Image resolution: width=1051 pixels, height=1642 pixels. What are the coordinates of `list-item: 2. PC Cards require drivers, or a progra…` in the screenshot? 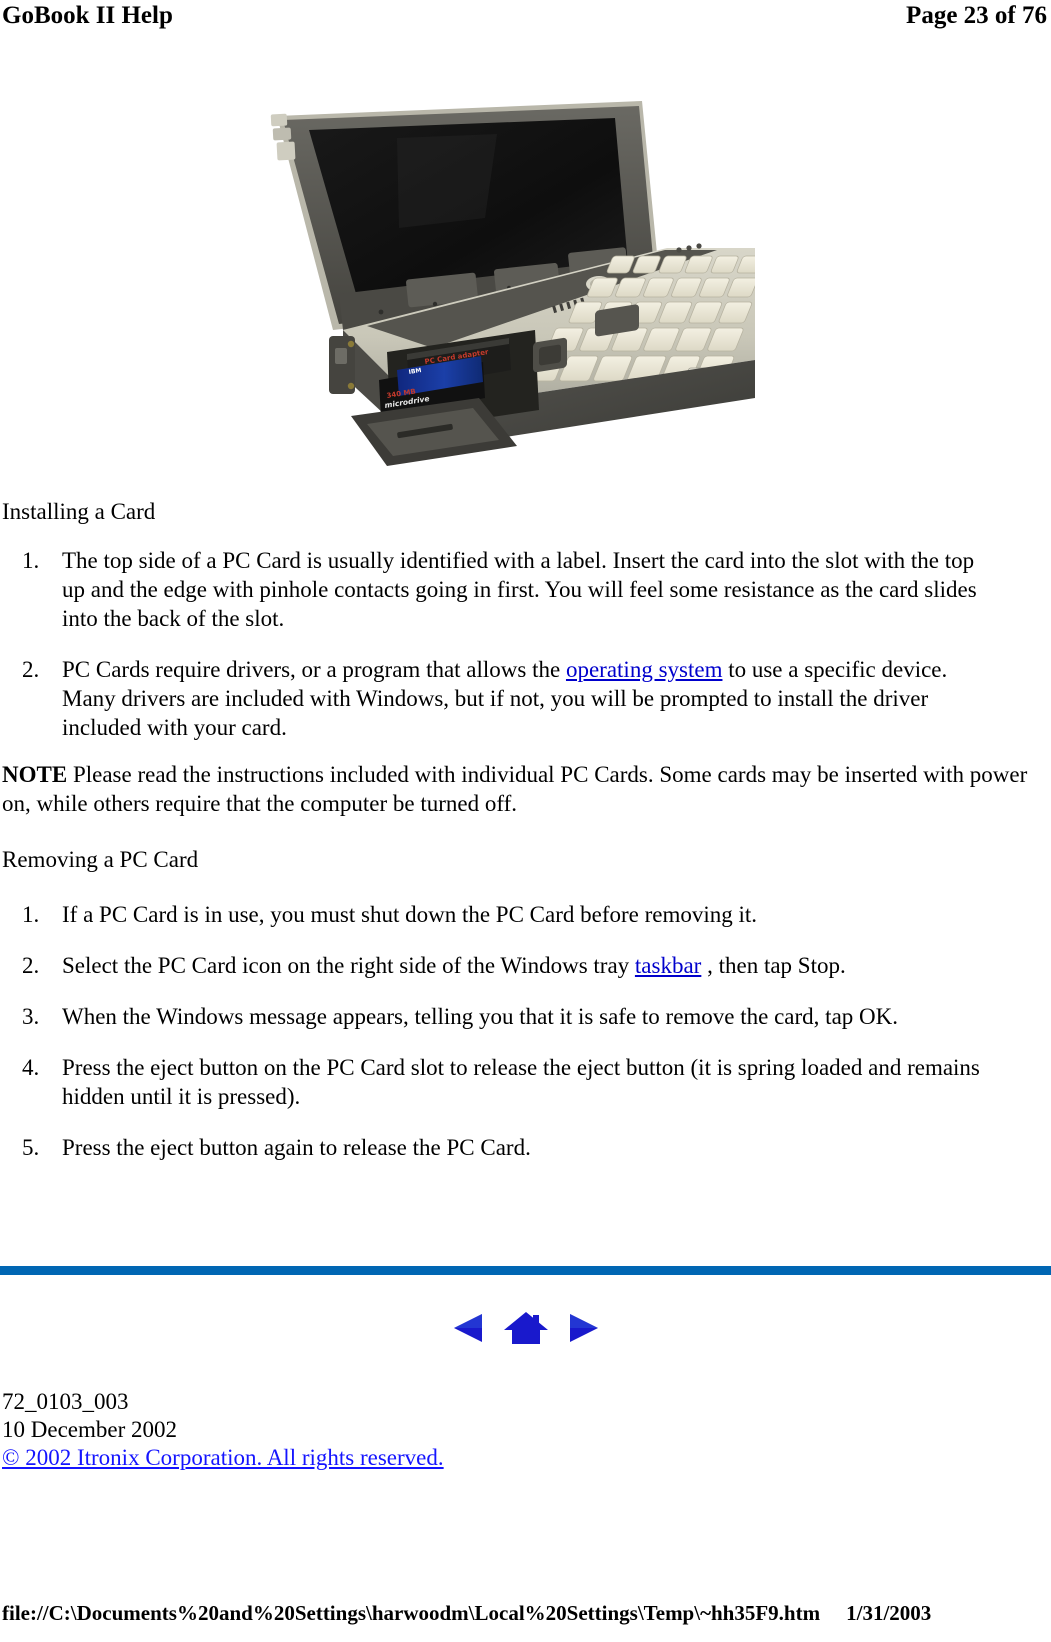 It's located at (500, 698).